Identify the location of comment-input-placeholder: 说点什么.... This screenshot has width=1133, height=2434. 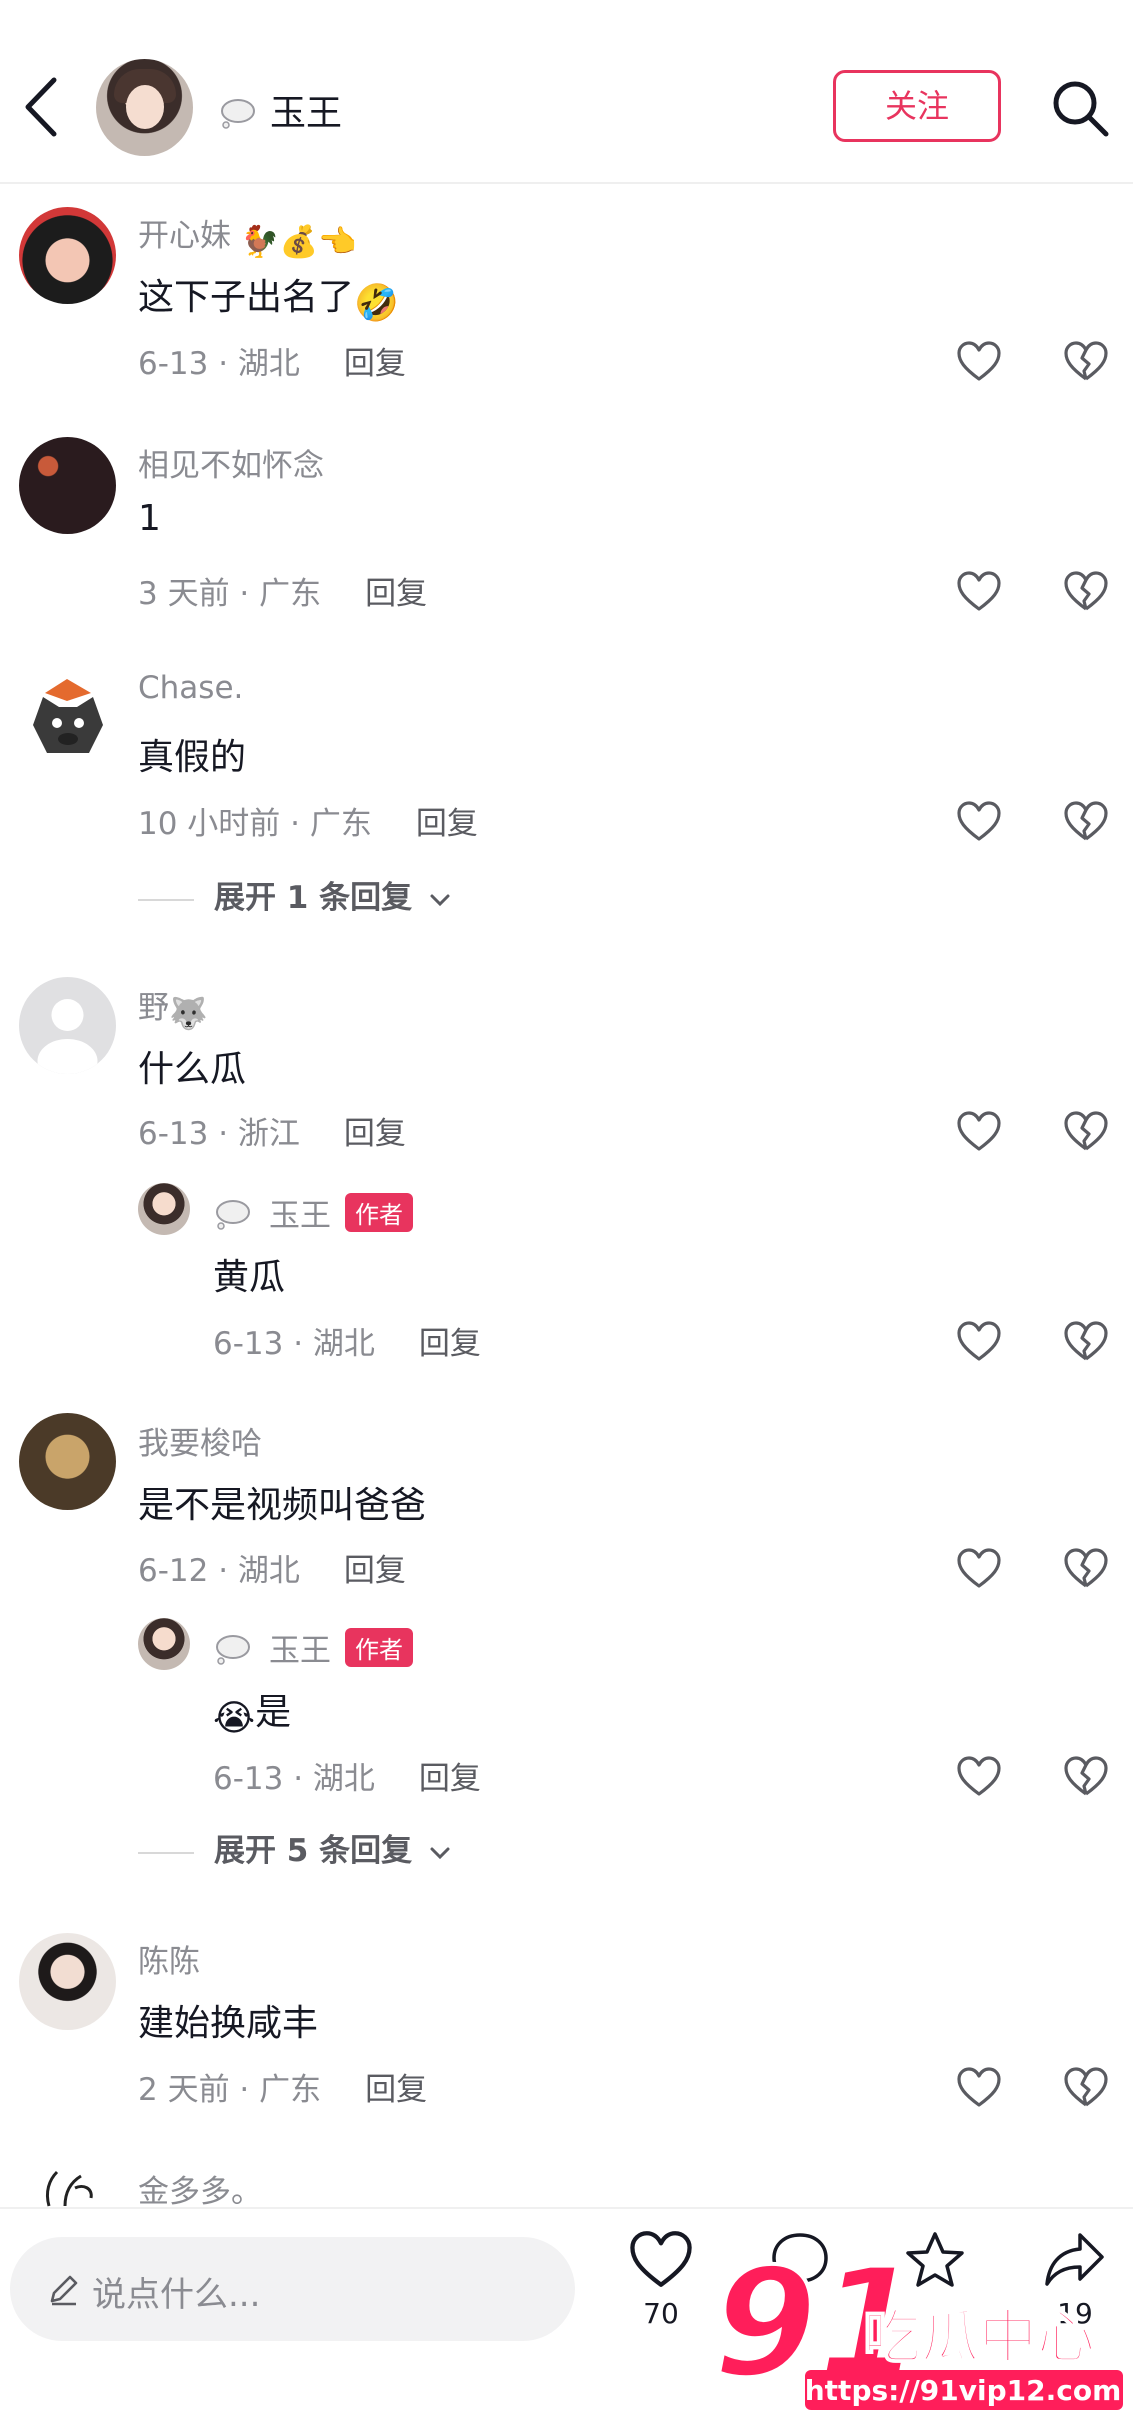
(176, 2295).